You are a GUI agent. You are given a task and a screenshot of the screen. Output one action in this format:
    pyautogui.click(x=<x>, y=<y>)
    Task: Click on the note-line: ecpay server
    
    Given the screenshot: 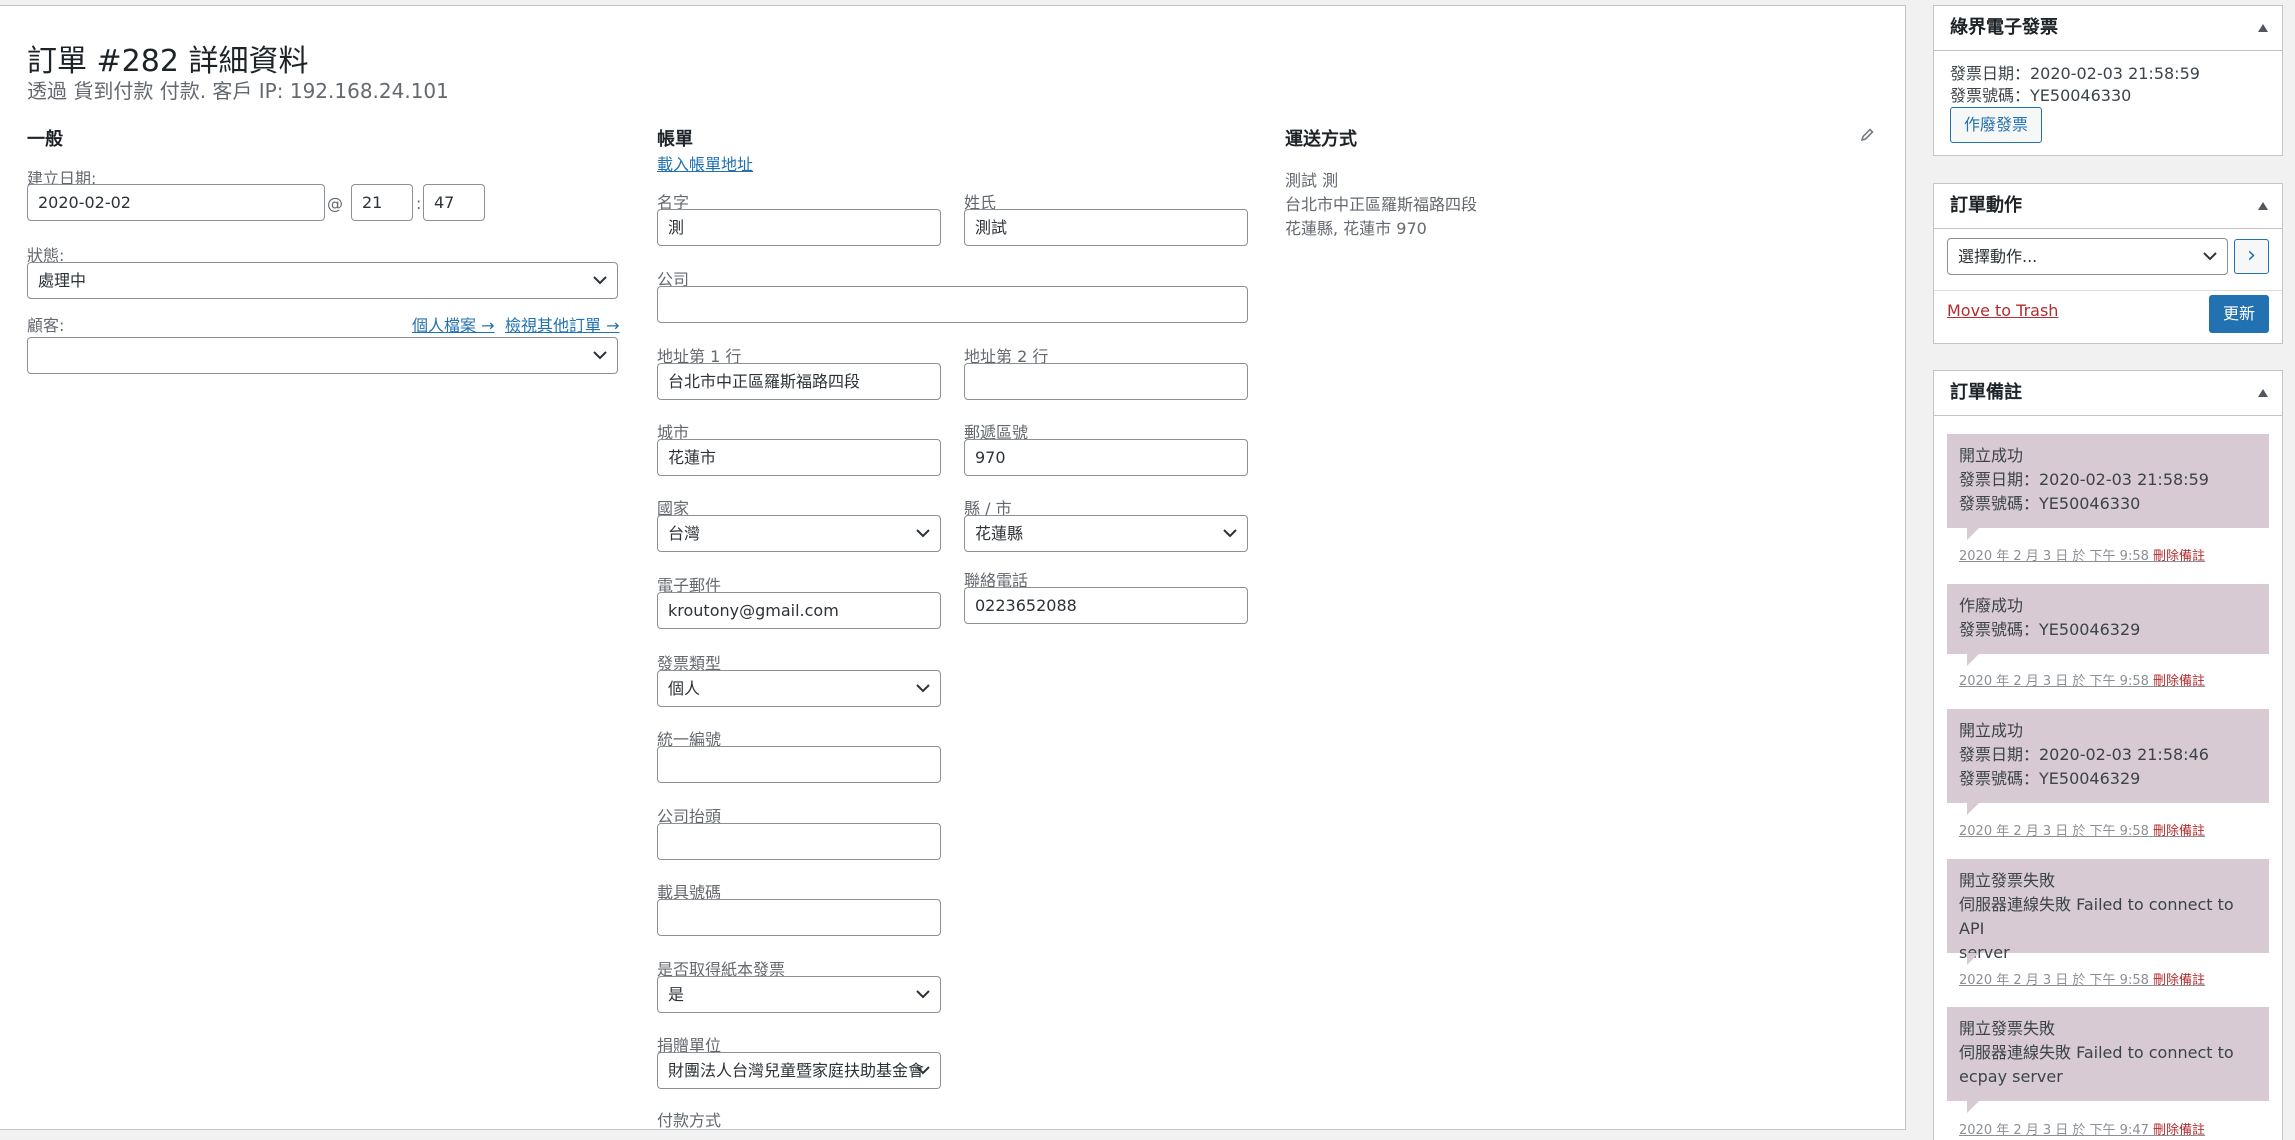 What is the action you would take?
    pyautogui.click(x=2011, y=1076)
    